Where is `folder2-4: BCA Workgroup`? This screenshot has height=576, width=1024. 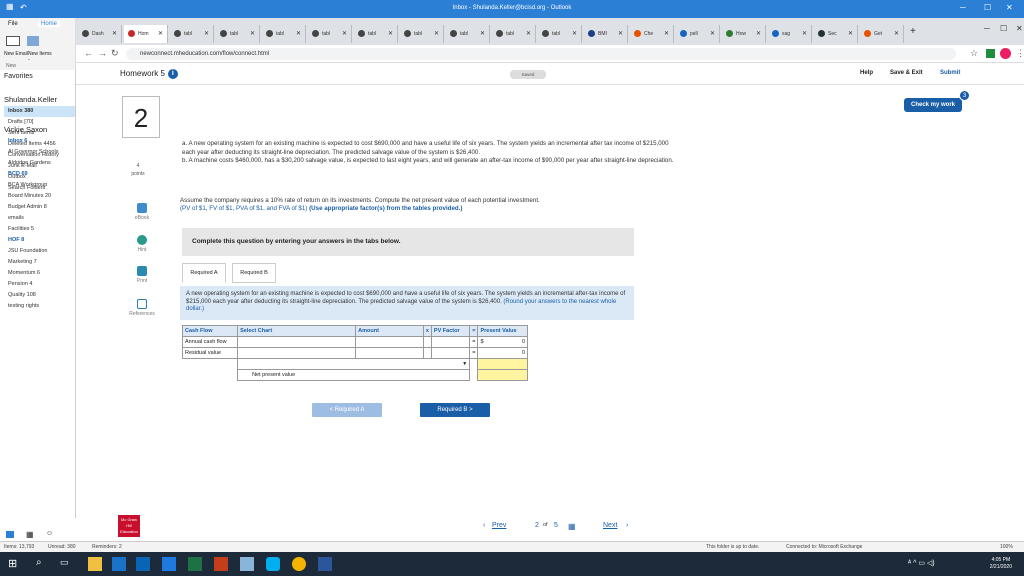 folder2-4: BCA Workgroup is located at coordinates (39, 185).